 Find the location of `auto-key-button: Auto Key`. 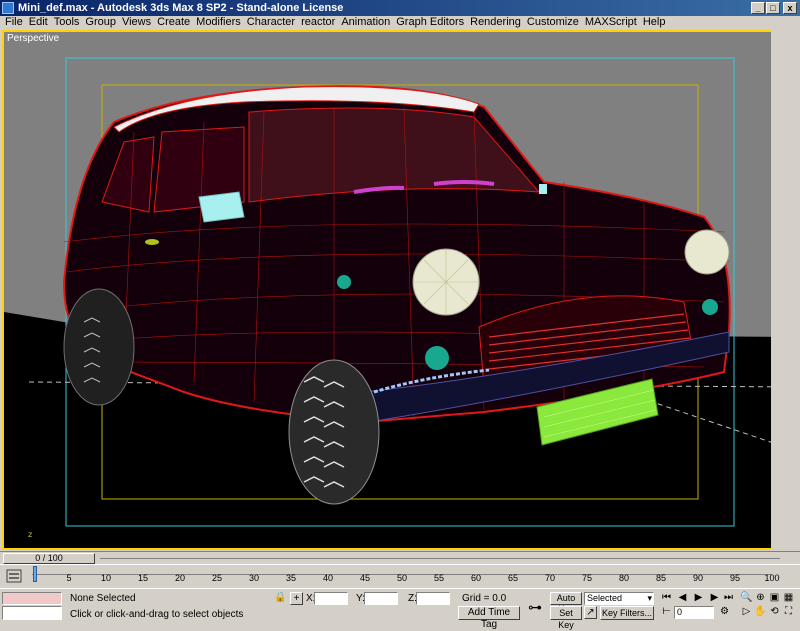

auto-key-button: Auto Key is located at coordinates (566, 603).